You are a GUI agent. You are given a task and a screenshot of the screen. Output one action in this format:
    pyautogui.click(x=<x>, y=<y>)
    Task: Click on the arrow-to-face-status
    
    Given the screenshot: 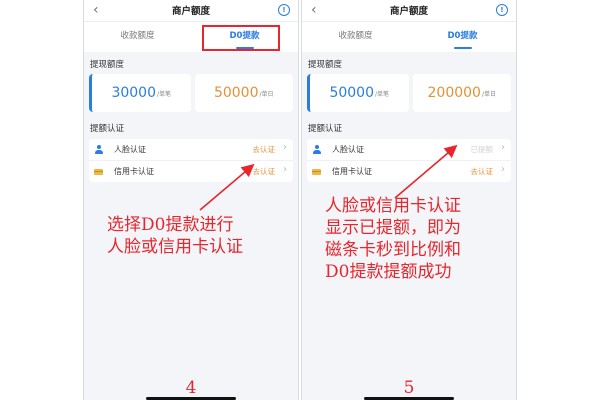 What is the action you would take?
    pyautogui.click(x=426, y=171)
    